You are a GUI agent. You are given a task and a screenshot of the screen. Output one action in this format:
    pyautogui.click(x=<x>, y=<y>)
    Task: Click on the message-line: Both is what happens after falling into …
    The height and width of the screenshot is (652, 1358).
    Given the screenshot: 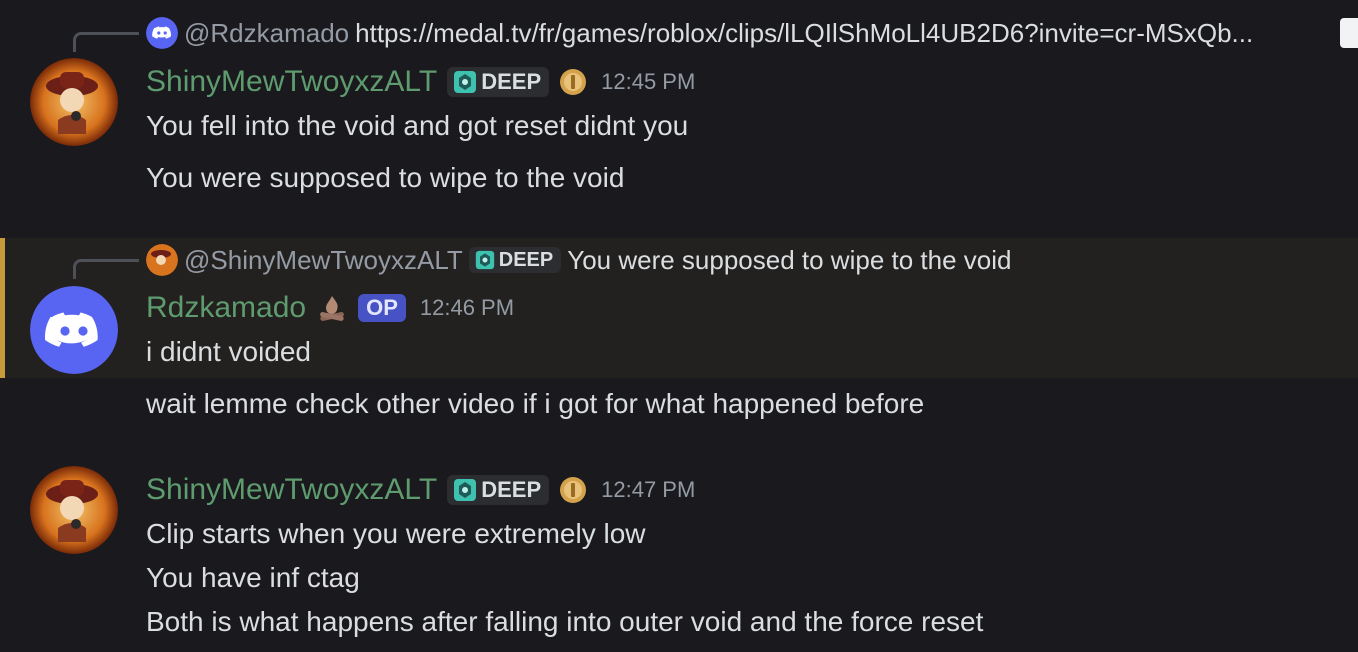 What is the action you would take?
    pyautogui.click(x=565, y=621)
    